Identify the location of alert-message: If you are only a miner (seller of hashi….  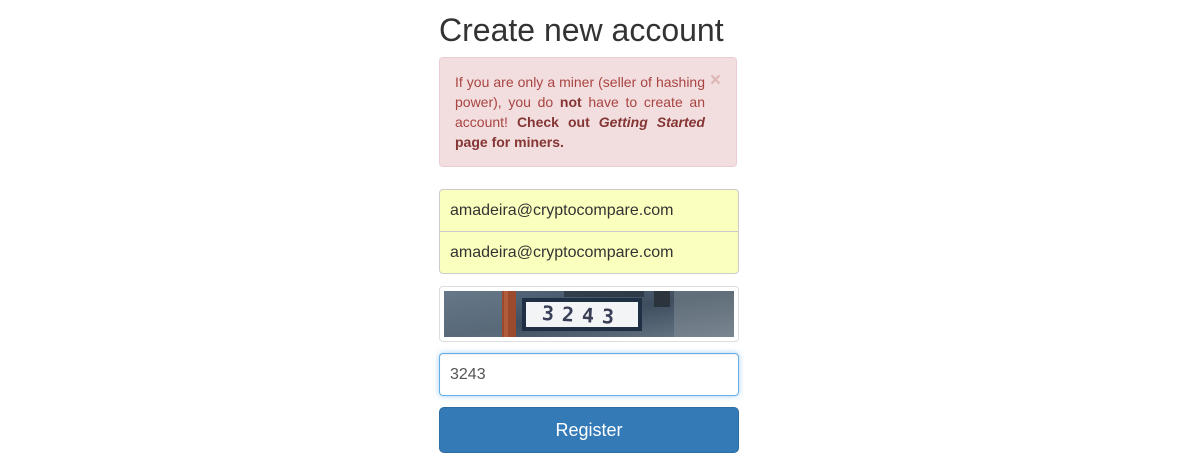
(580, 112).